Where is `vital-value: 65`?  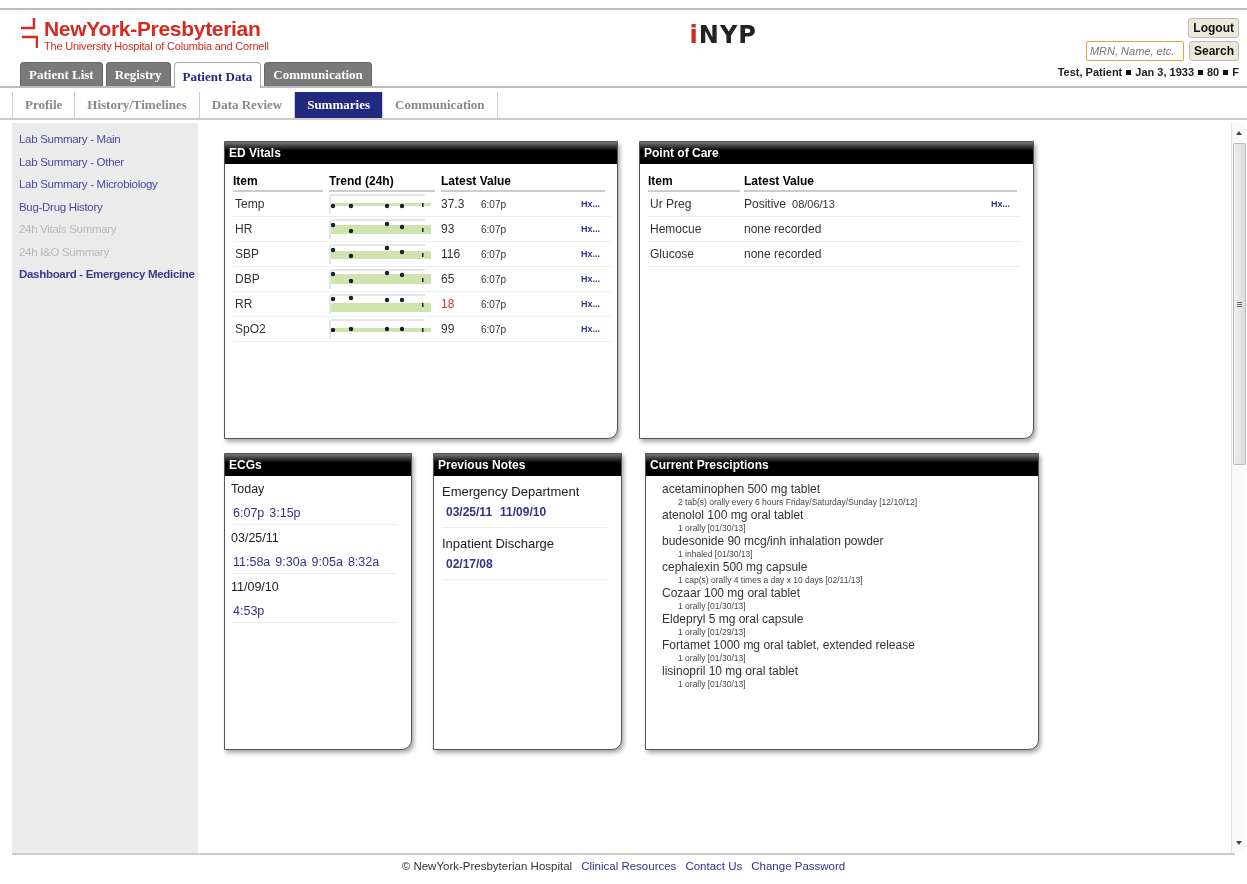
vital-value: 65 is located at coordinates (448, 279).